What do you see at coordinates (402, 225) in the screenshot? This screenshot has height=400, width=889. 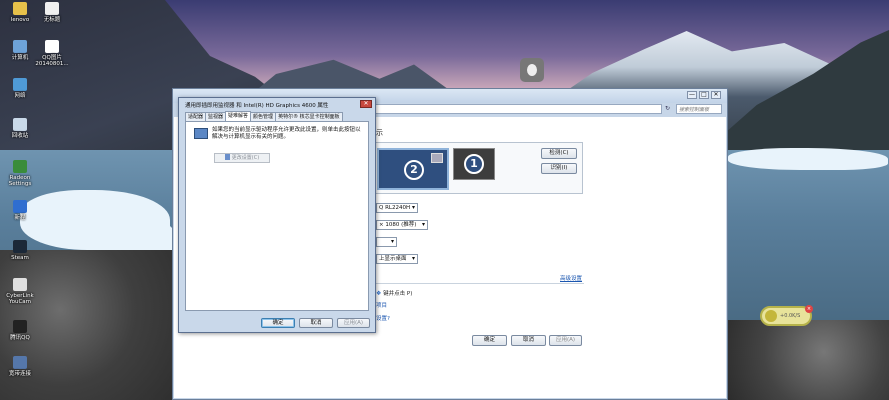 I see `resolution-select: × 1080 (推荐)` at bounding box center [402, 225].